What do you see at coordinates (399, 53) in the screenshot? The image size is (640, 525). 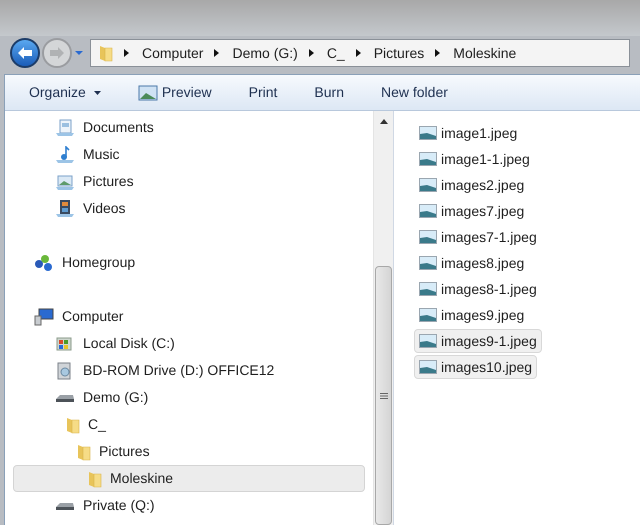 I see `breadcrumb-item: Pictures` at bounding box center [399, 53].